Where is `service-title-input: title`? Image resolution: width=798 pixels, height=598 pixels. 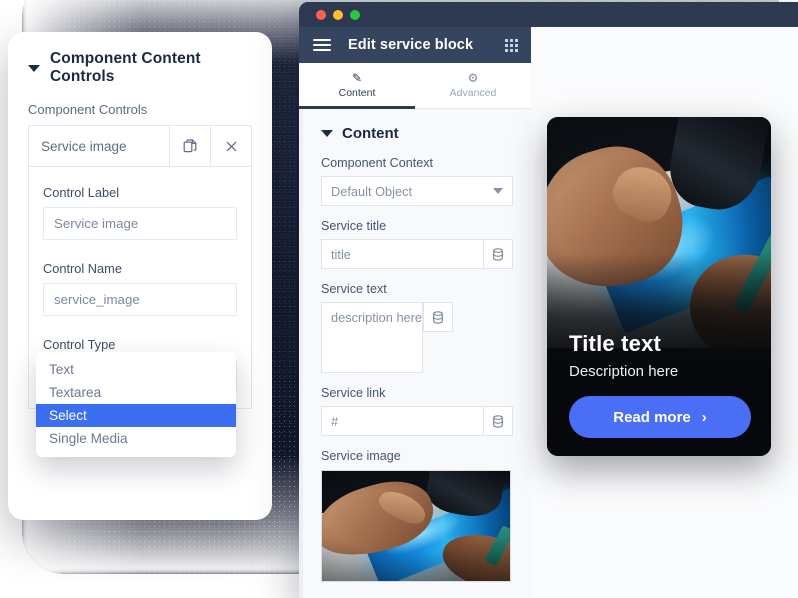
service-title-input: title is located at coordinates (402, 254).